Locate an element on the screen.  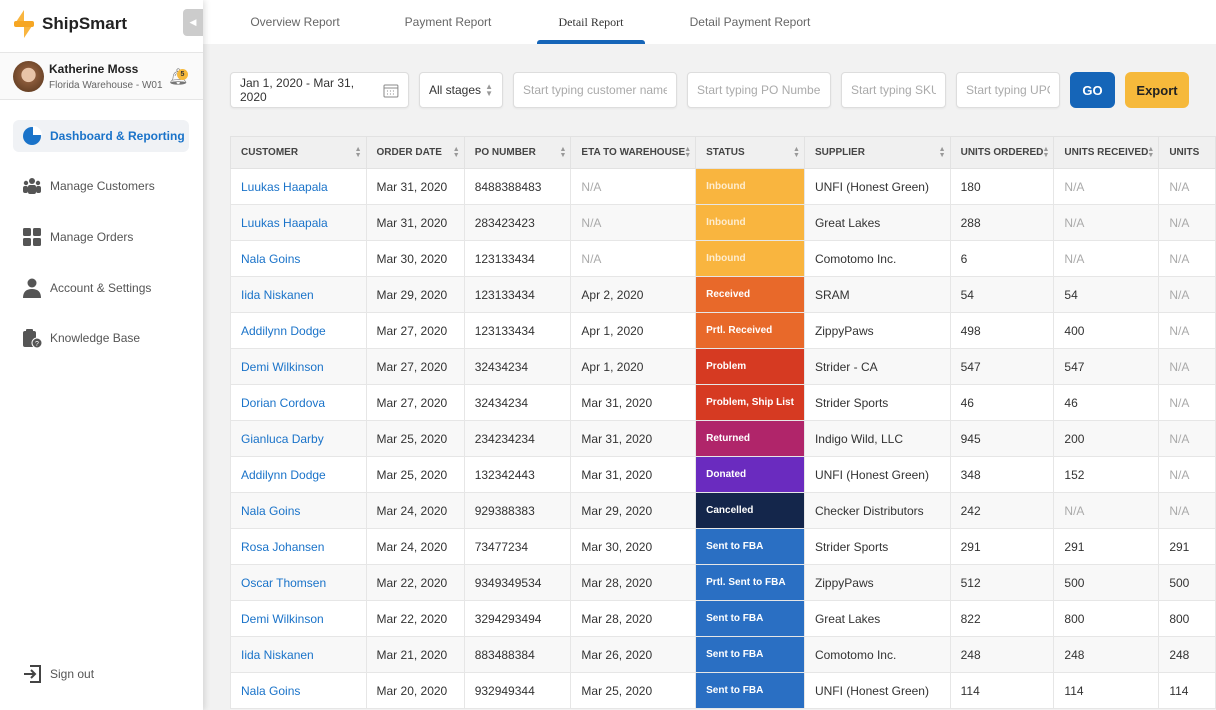
tab-detail-payment-report: Detail Payment Report is located at coordinates (750, 22).